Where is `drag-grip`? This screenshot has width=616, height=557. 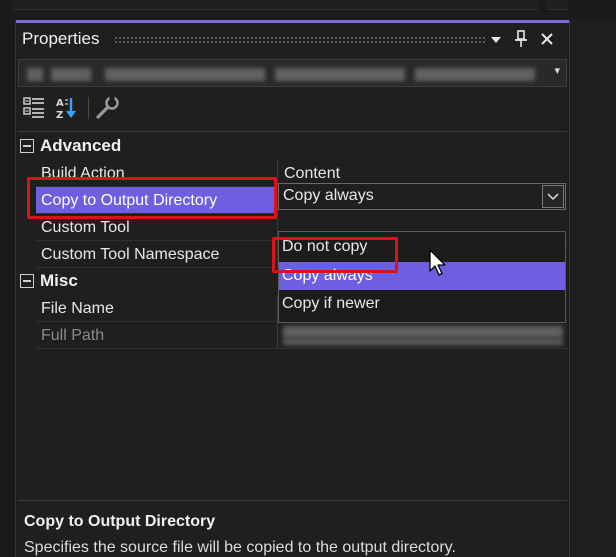
drag-grip is located at coordinates (300, 39).